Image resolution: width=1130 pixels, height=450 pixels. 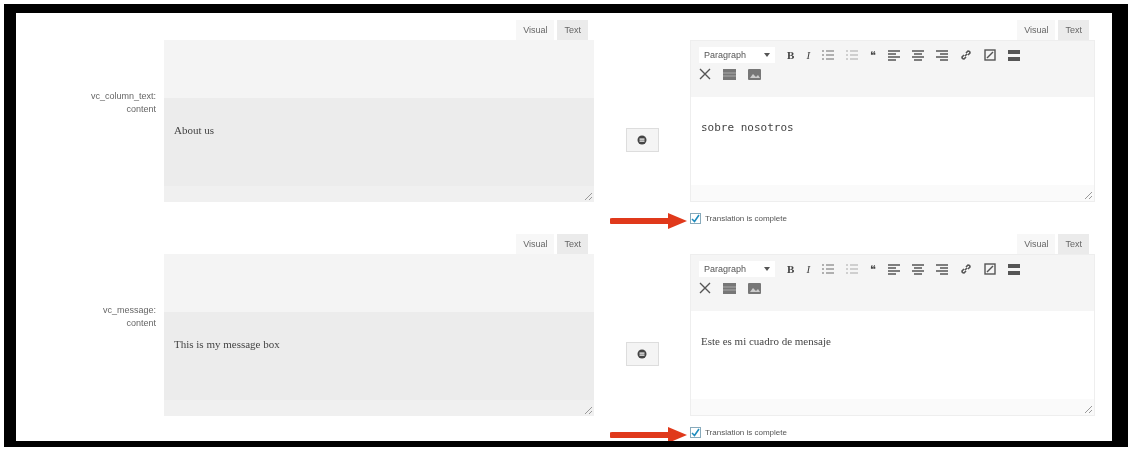 I want to click on translation-text: Este es mi cuadro de mensaje, so click(x=766, y=341).